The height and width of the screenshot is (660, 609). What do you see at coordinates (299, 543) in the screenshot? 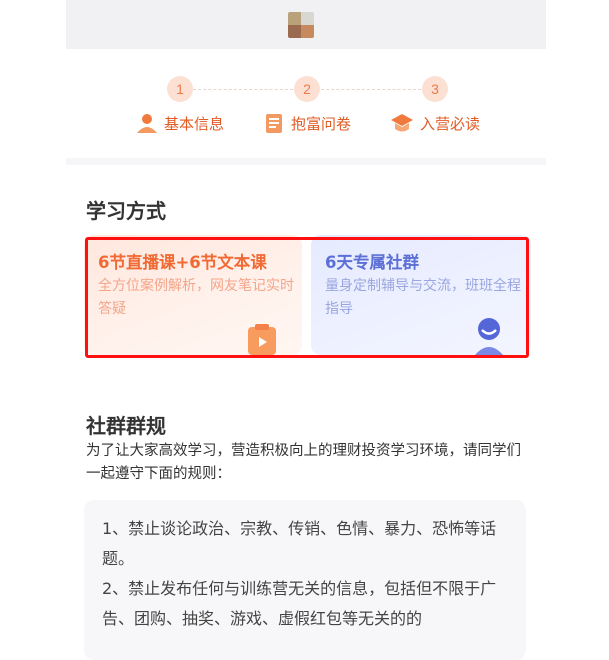
I see `rule-item: 1、禁止谈论政治、宗教、传销、色情、暴力、恐怖等话题。` at bounding box center [299, 543].